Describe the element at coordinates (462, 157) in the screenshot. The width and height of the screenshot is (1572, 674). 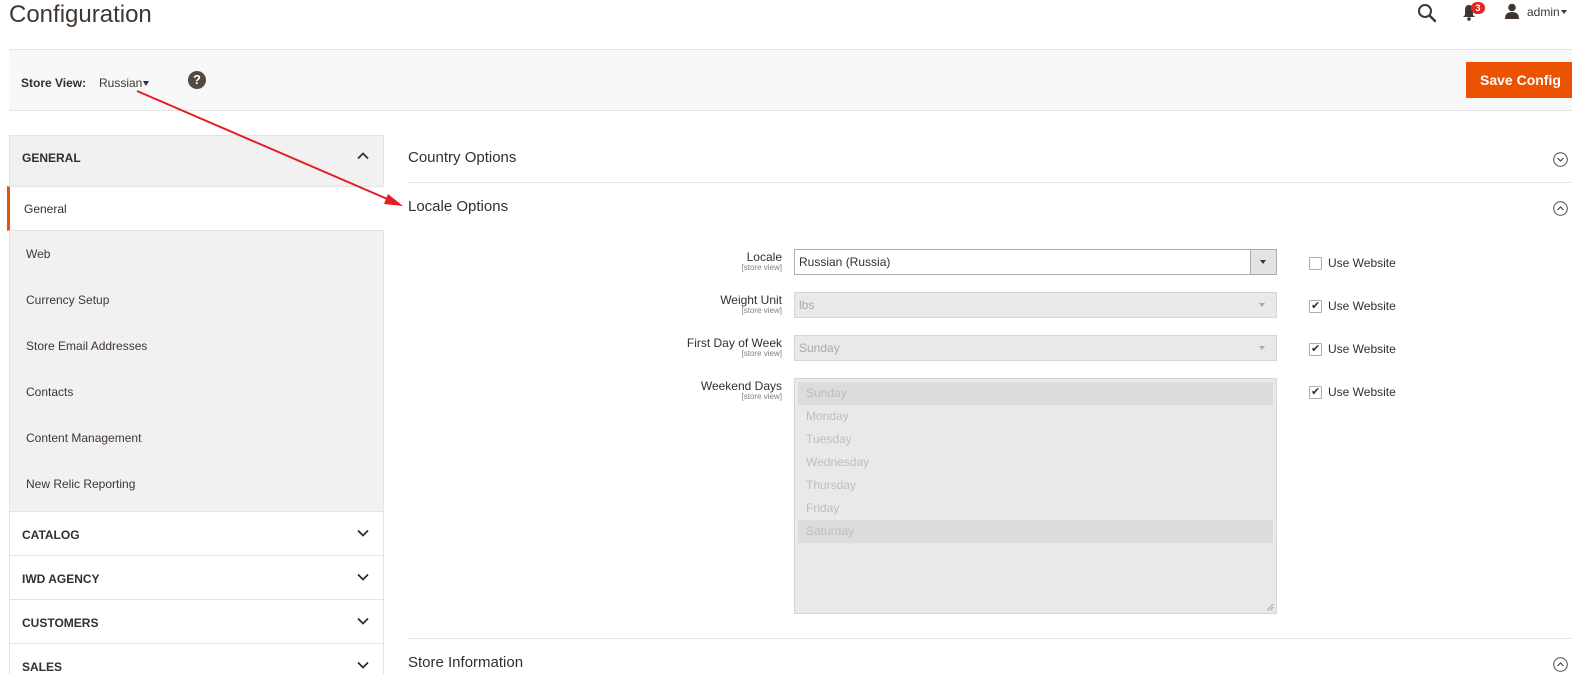
I see `group-title-country-options: Country Options` at that location.